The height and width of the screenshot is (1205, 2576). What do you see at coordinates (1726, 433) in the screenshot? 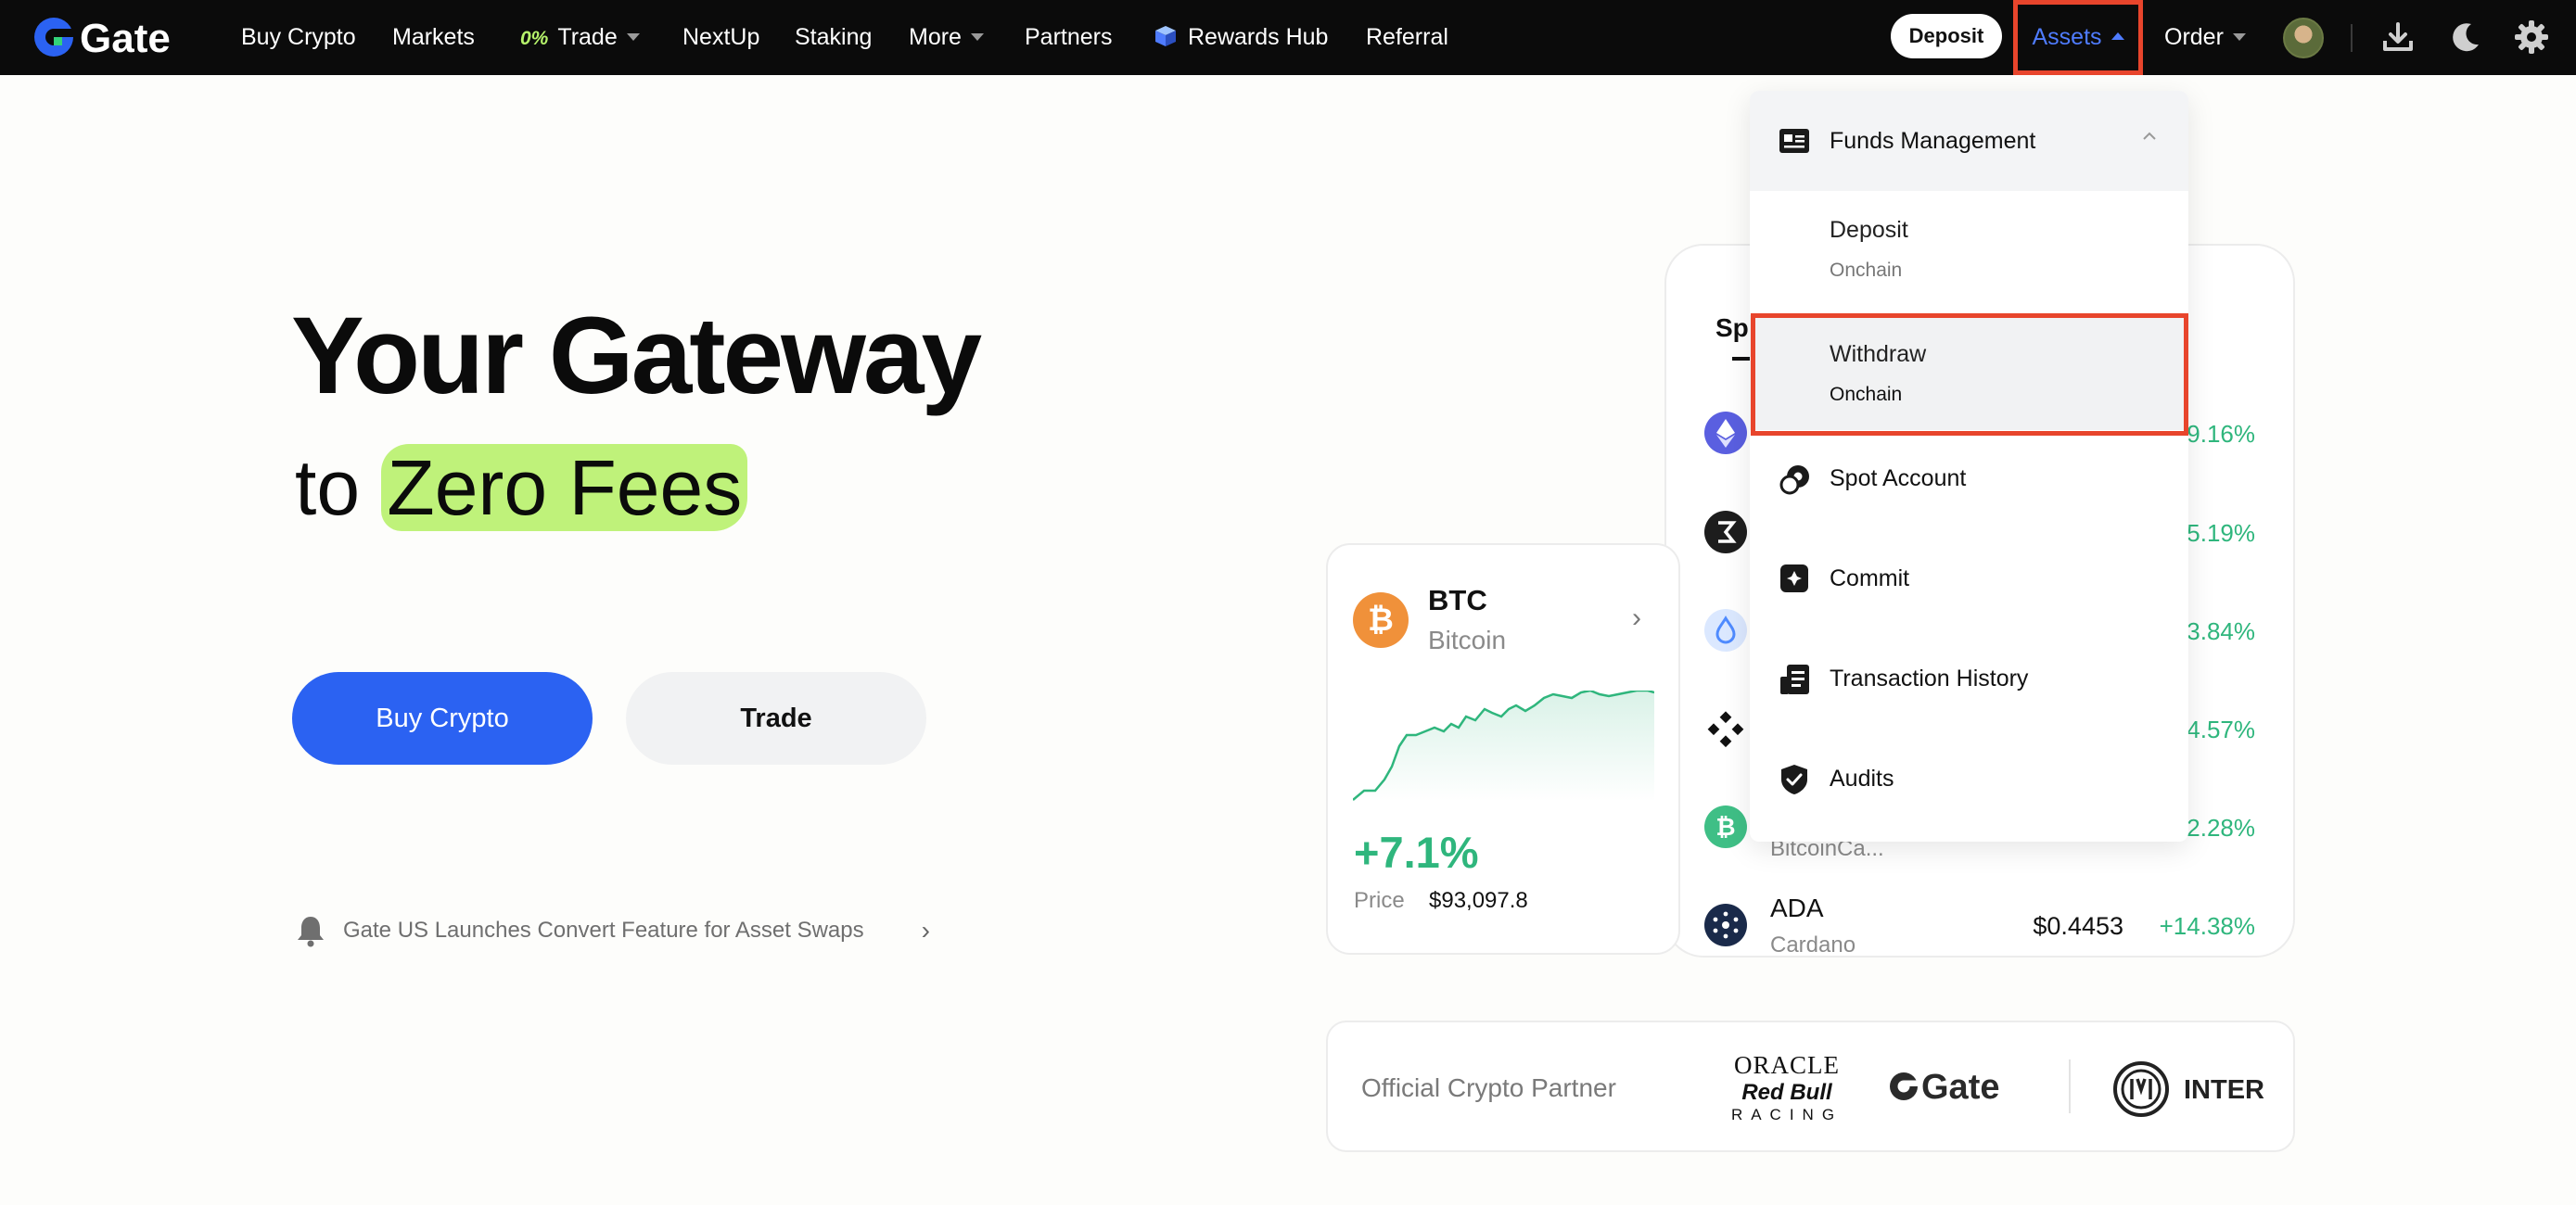
I see `eth-coin-icon` at bounding box center [1726, 433].